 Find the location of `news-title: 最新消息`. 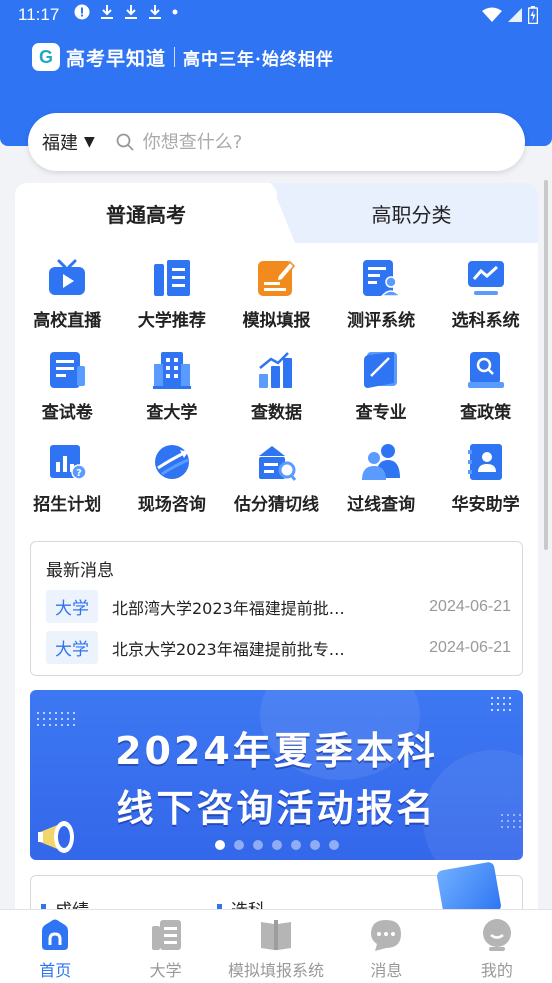

news-title: 最新消息 is located at coordinates (80, 571).